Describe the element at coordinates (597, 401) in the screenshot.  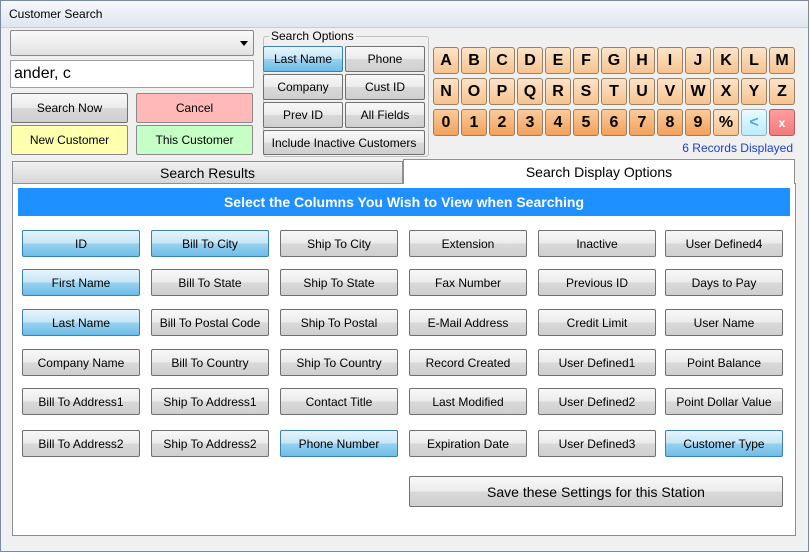
I see `column-toggle-user-defined2: User Defined2` at that location.